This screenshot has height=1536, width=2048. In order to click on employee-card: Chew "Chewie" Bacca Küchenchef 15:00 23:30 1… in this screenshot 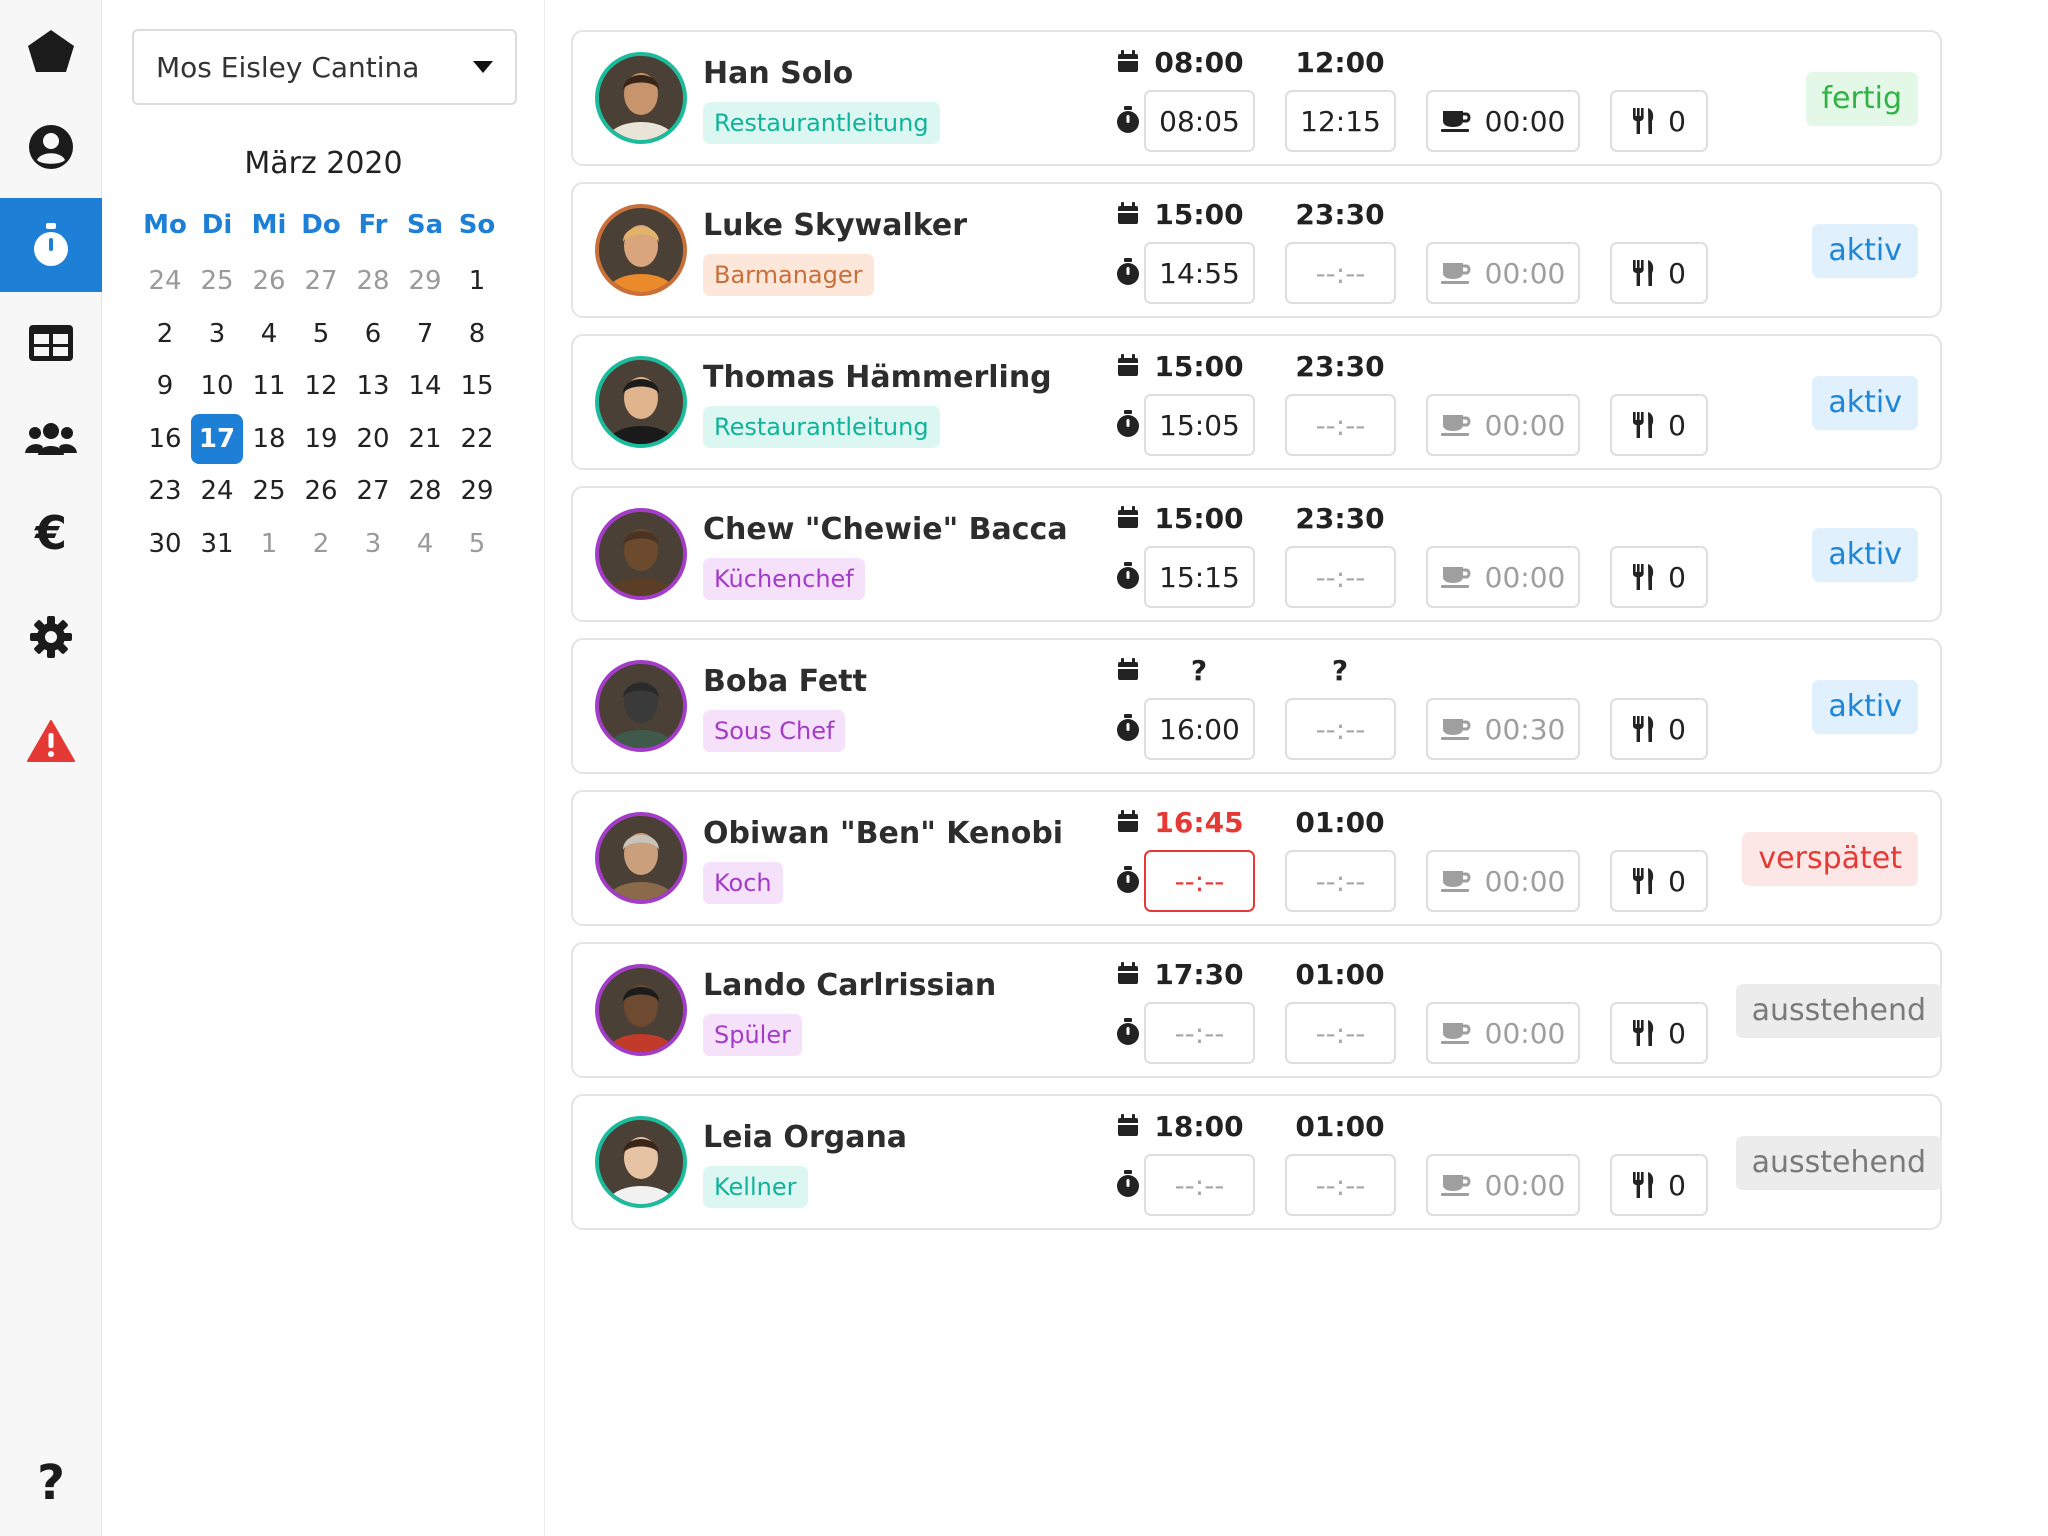, I will do `click(1256, 554)`.